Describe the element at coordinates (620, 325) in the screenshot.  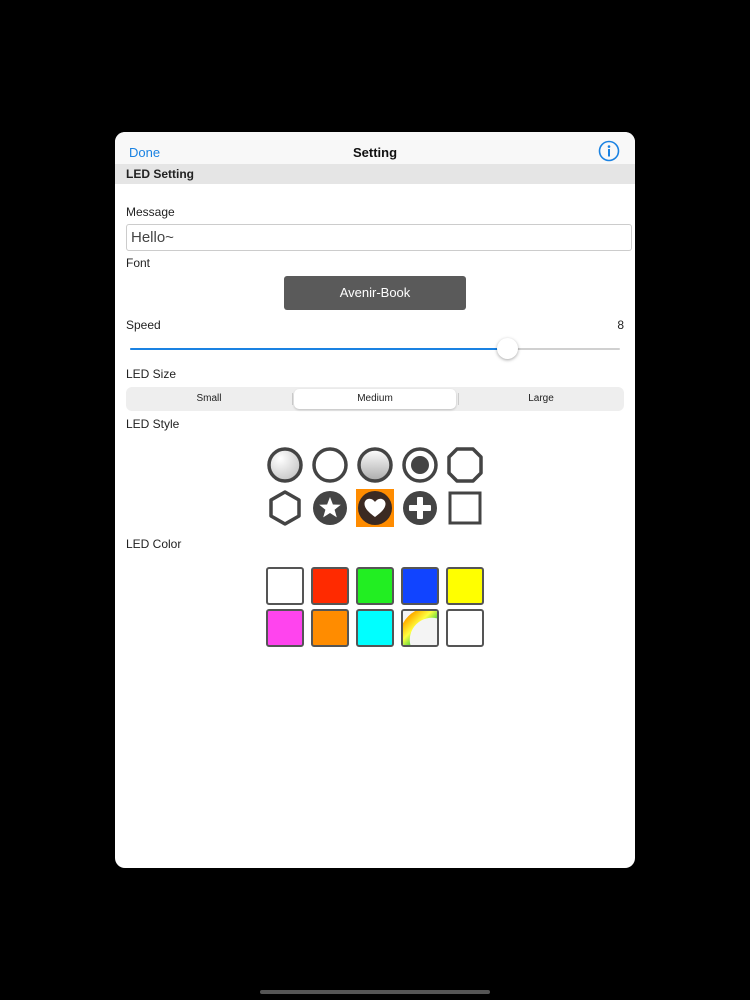
I see `speed-value: 8` at that location.